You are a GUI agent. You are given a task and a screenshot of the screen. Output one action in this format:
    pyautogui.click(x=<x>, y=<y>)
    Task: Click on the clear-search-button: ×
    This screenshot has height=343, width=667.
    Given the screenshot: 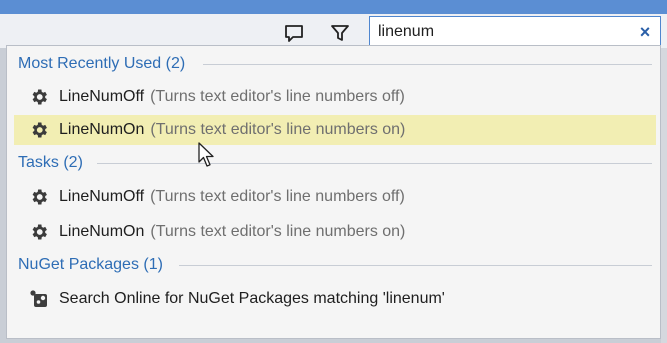 What is the action you would take?
    pyautogui.click(x=645, y=32)
    